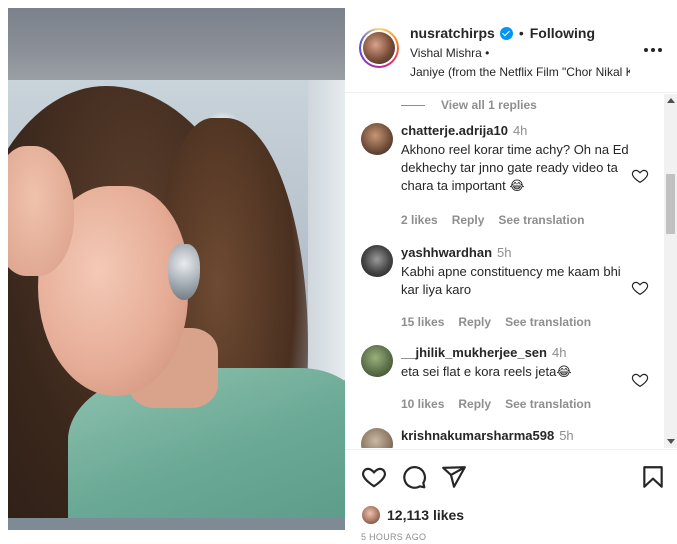 This screenshot has height=544, width=677. I want to click on comment-username: chatterje.adrija10, so click(454, 130).